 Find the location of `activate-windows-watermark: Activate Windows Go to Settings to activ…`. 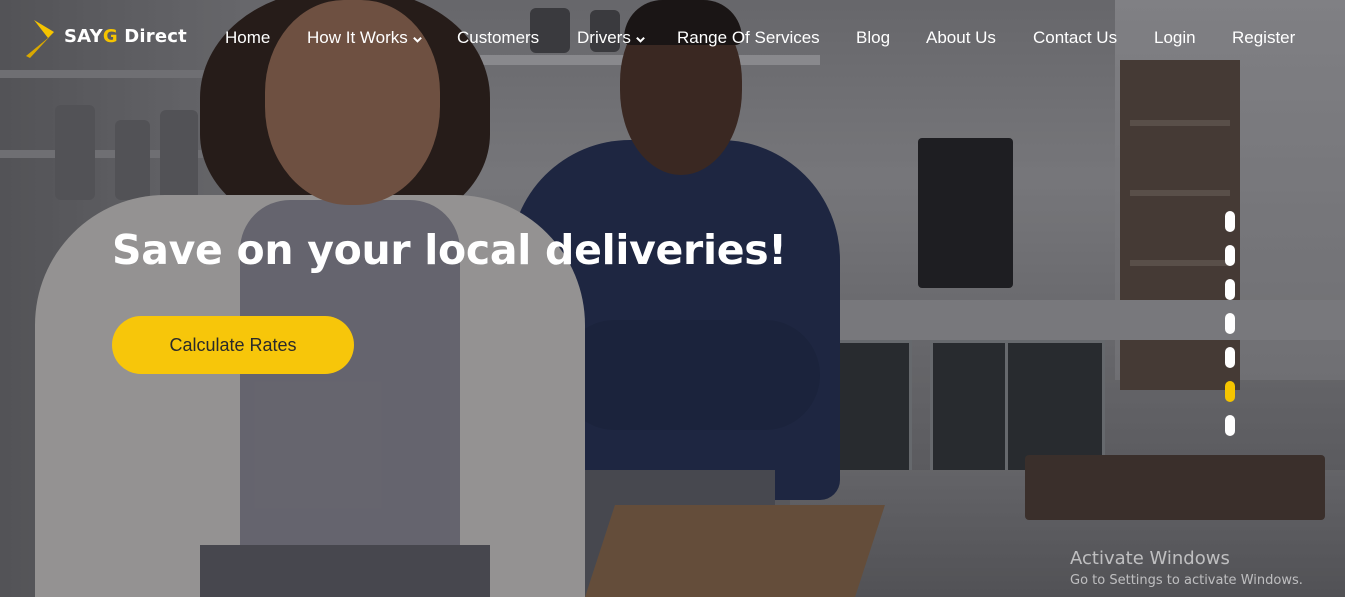

activate-windows-watermark: Activate Windows Go to Settings to activ… is located at coordinates (1186, 568).